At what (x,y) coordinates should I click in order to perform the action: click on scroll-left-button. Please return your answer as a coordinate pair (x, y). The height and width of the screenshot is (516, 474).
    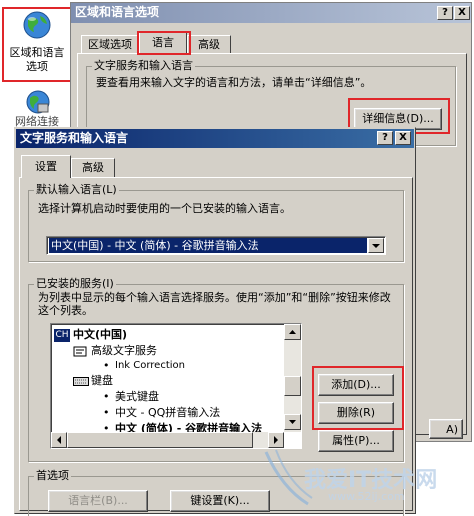
    Looking at the image, I should click on (59, 440).